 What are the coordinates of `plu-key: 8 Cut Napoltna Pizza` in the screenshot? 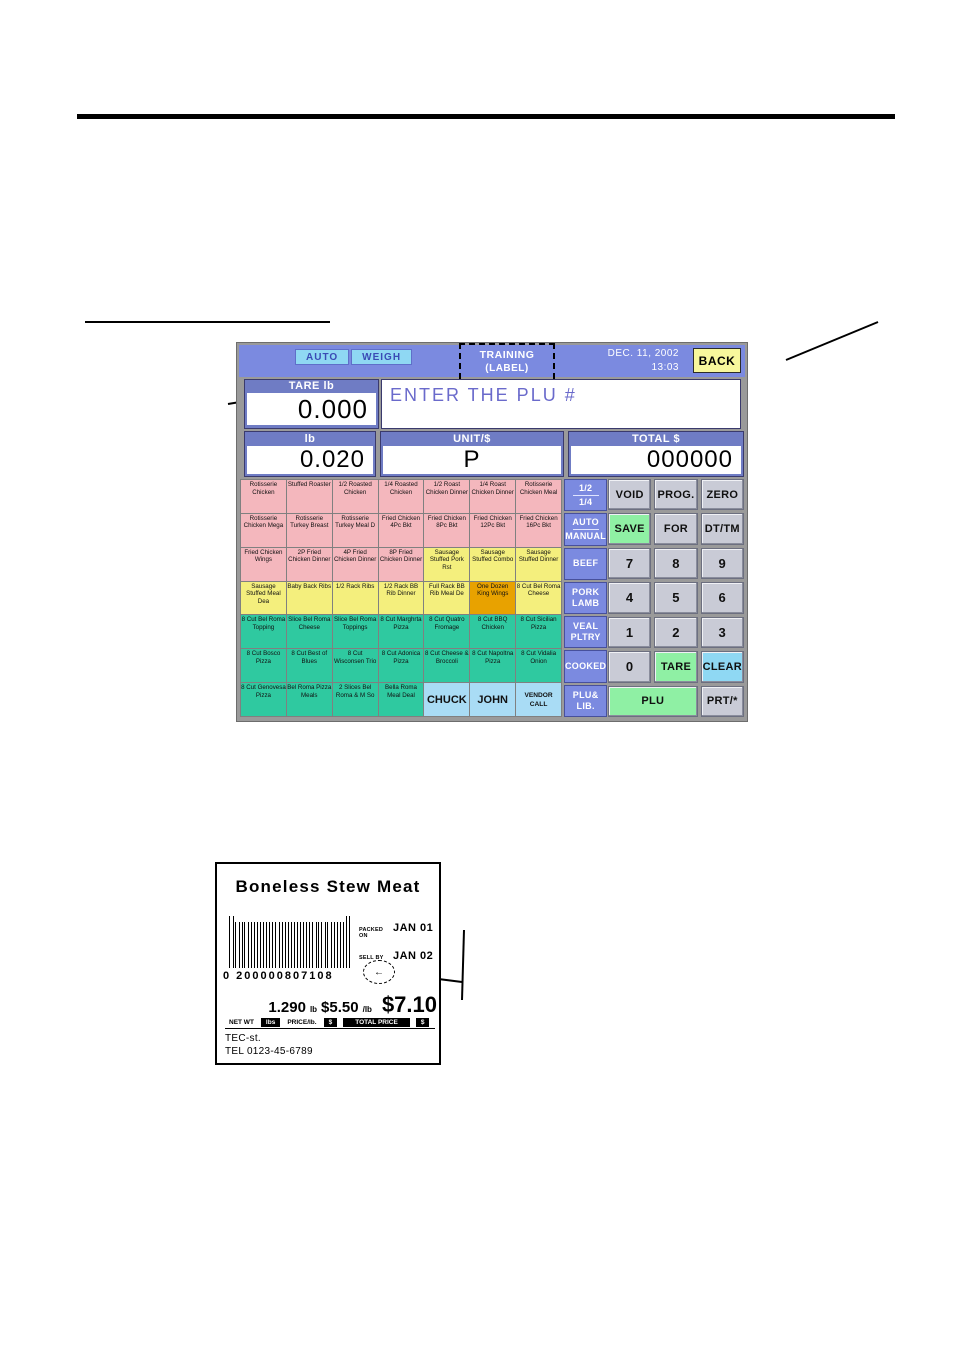 It's located at (493, 666).